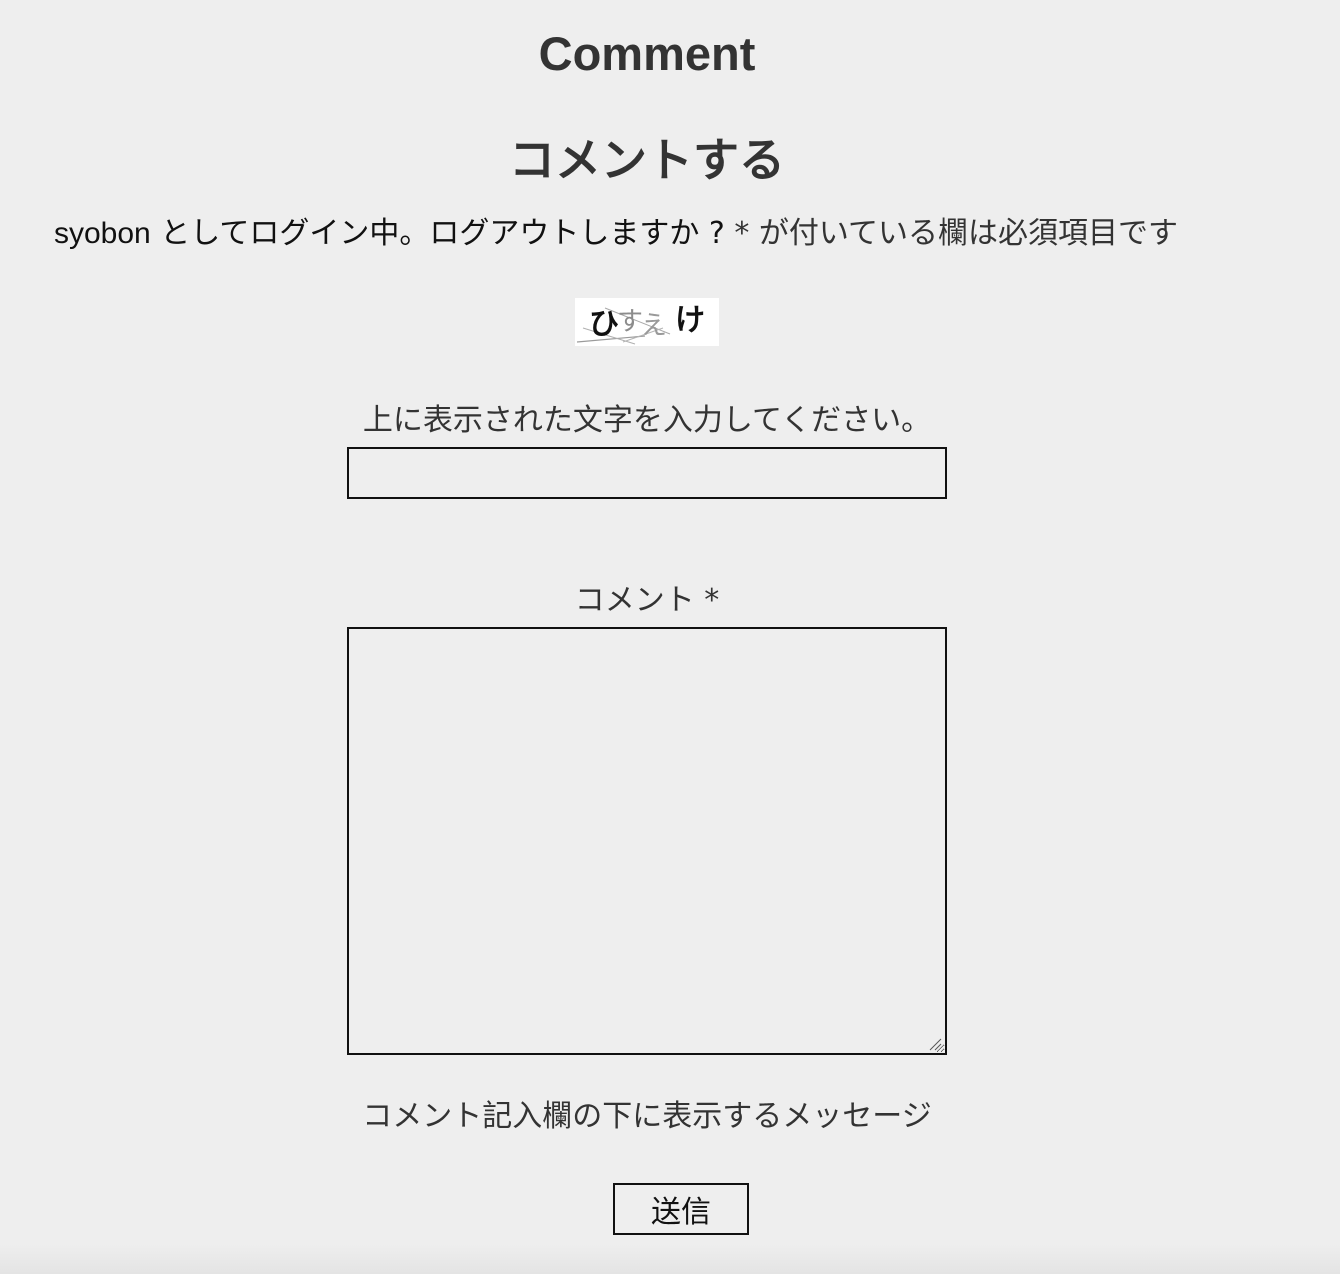 This screenshot has height=1274, width=1340. Describe the element at coordinates (604, 324) in the screenshot. I see `svg-text: ひ` at that location.